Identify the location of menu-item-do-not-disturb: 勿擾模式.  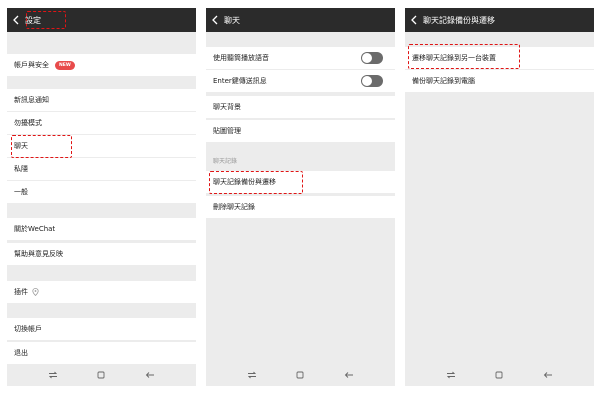
(101, 123).